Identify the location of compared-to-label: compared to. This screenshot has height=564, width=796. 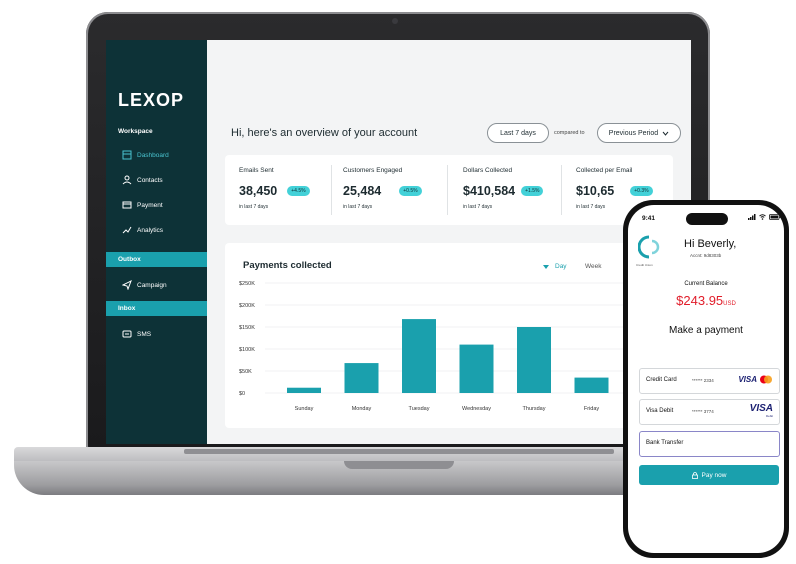
(569, 133).